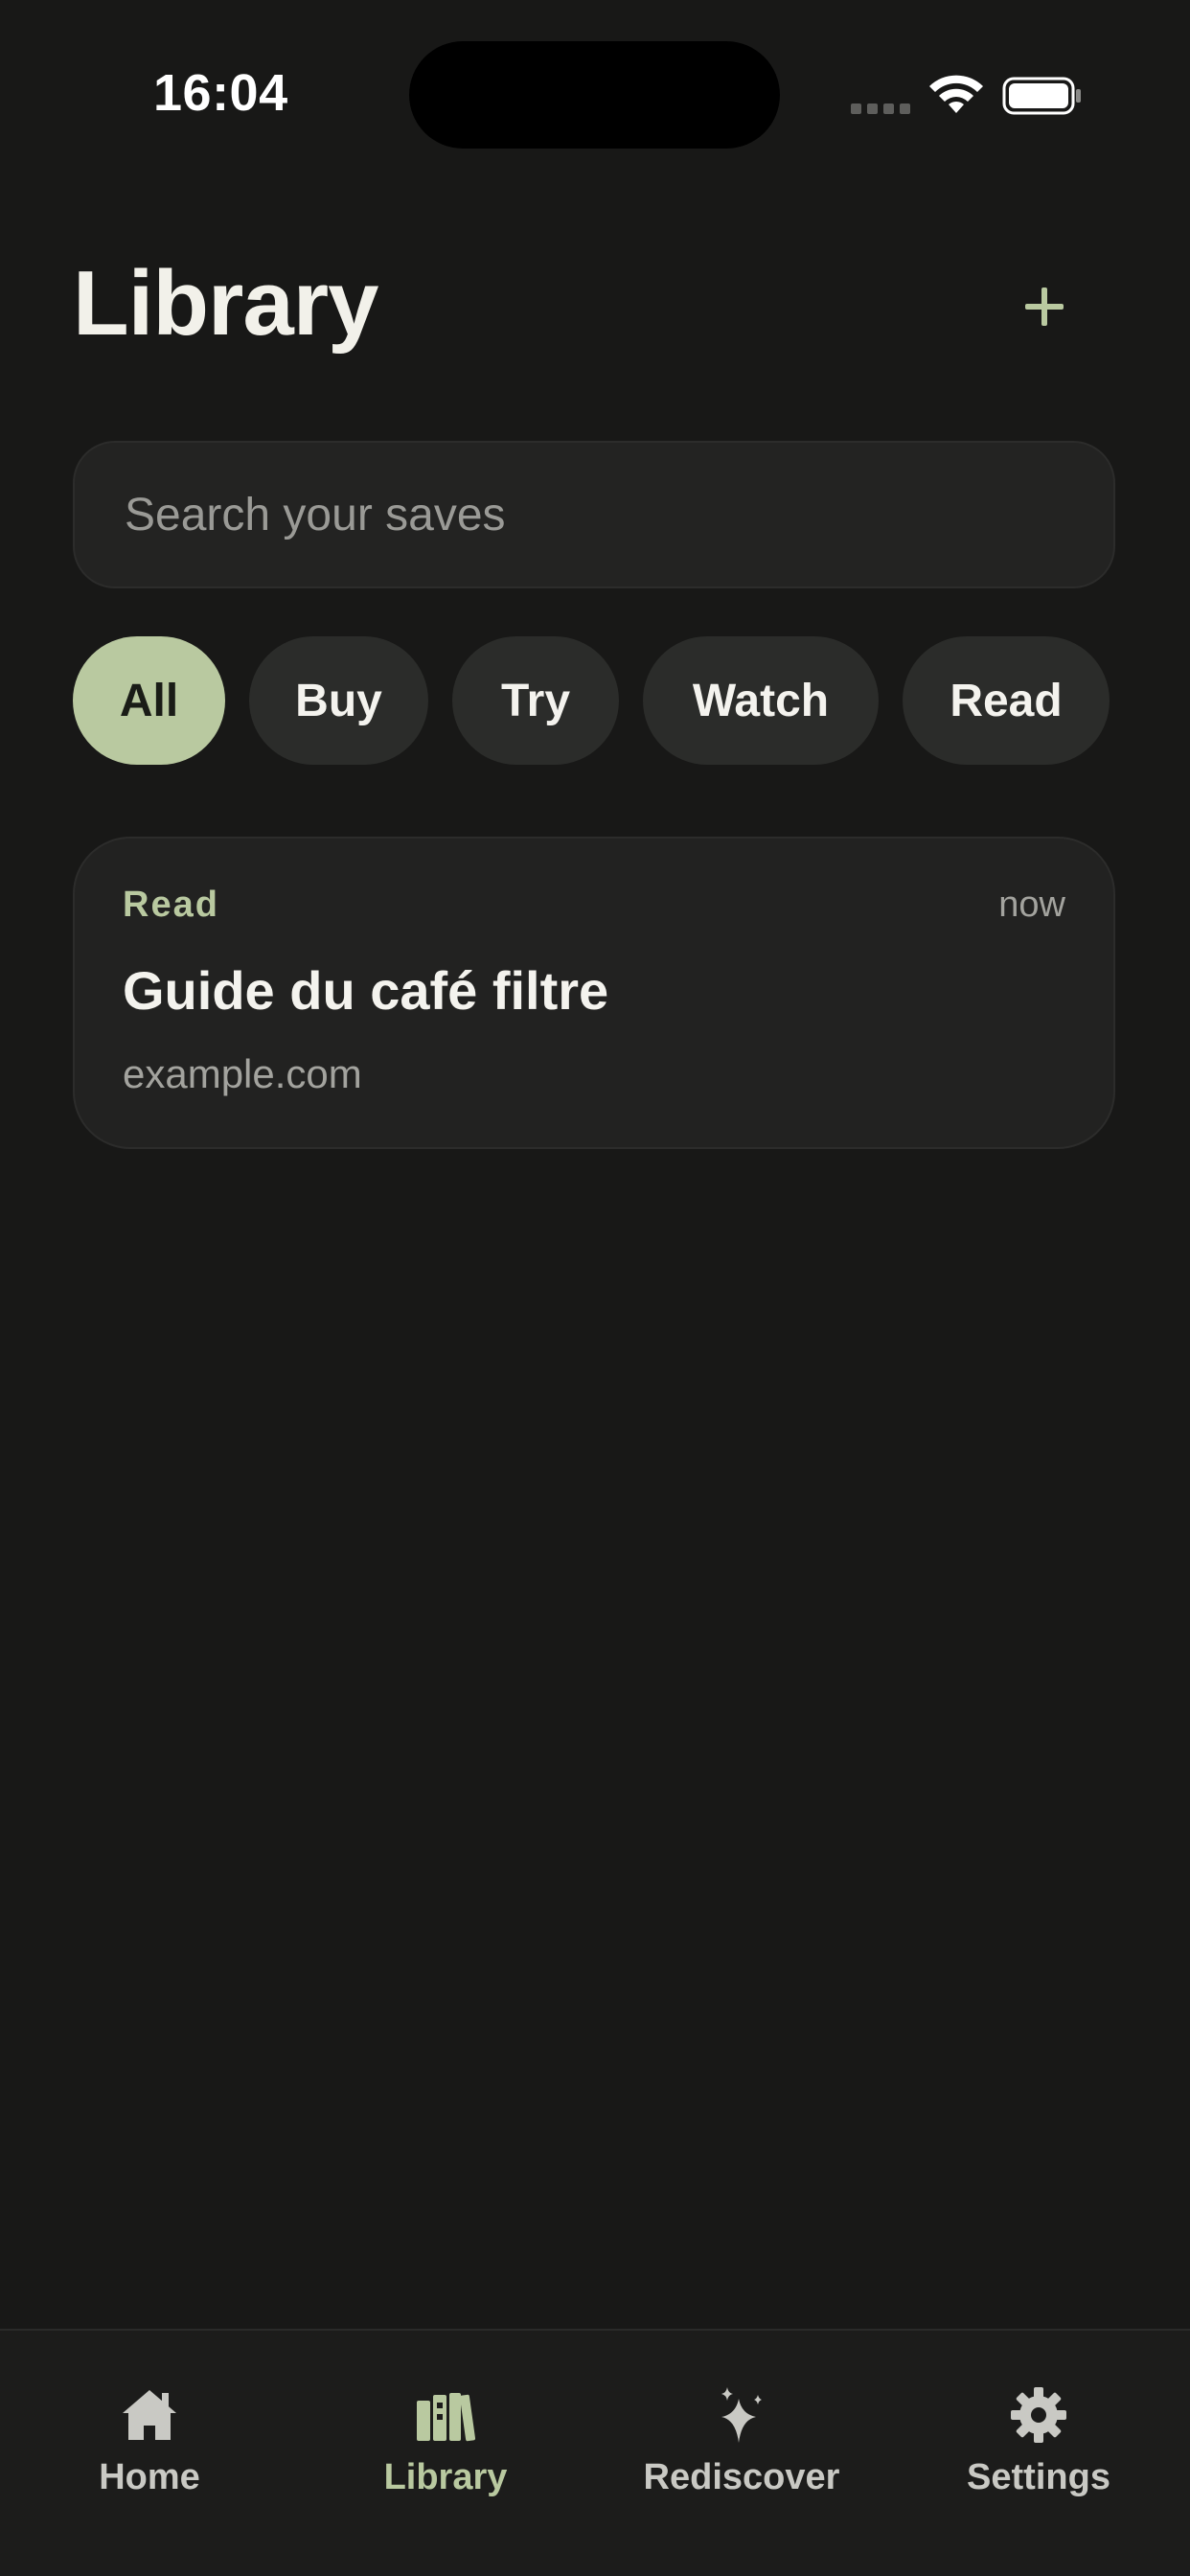 The height and width of the screenshot is (2576, 1190). What do you see at coordinates (226, 303) in the screenshot?
I see `page-title: Library` at bounding box center [226, 303].